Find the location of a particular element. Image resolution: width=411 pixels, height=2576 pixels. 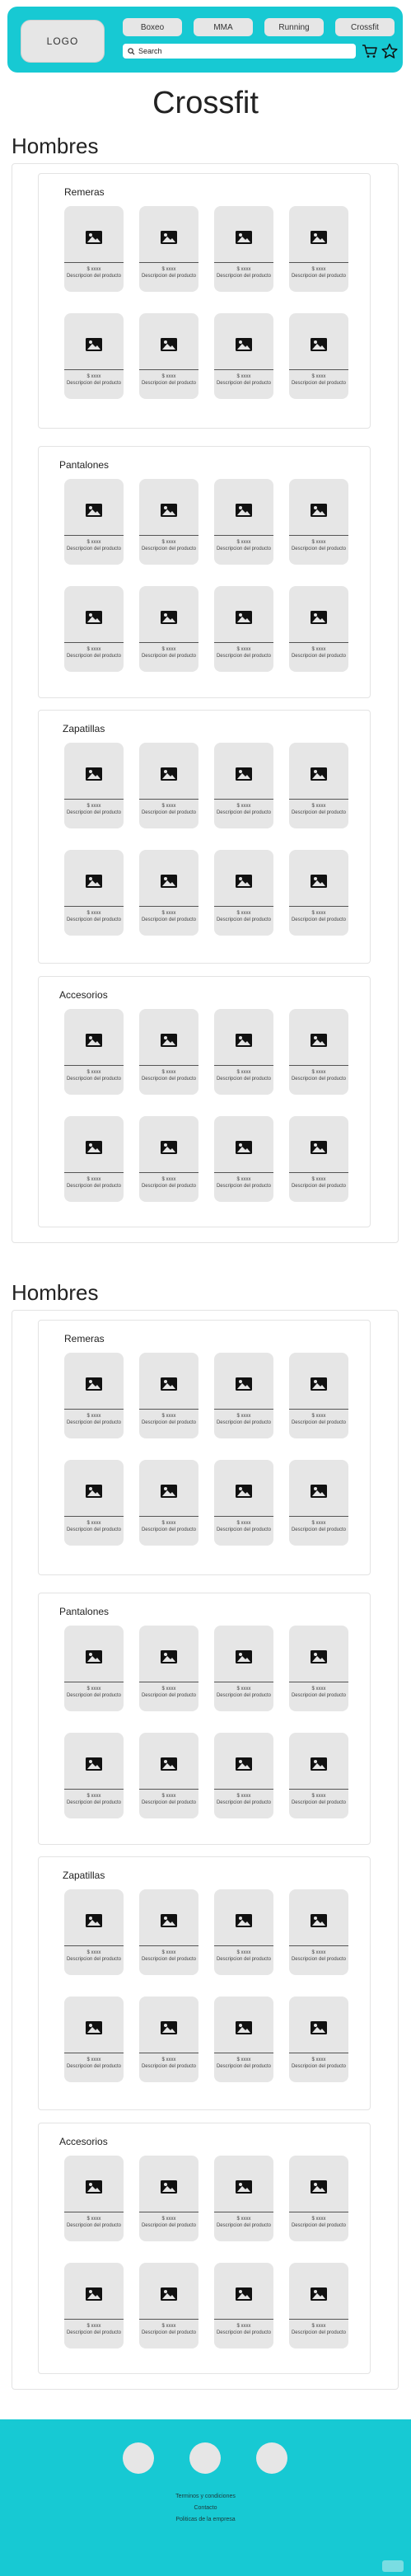

logo: LOGO is located at coordinates (63, 42).